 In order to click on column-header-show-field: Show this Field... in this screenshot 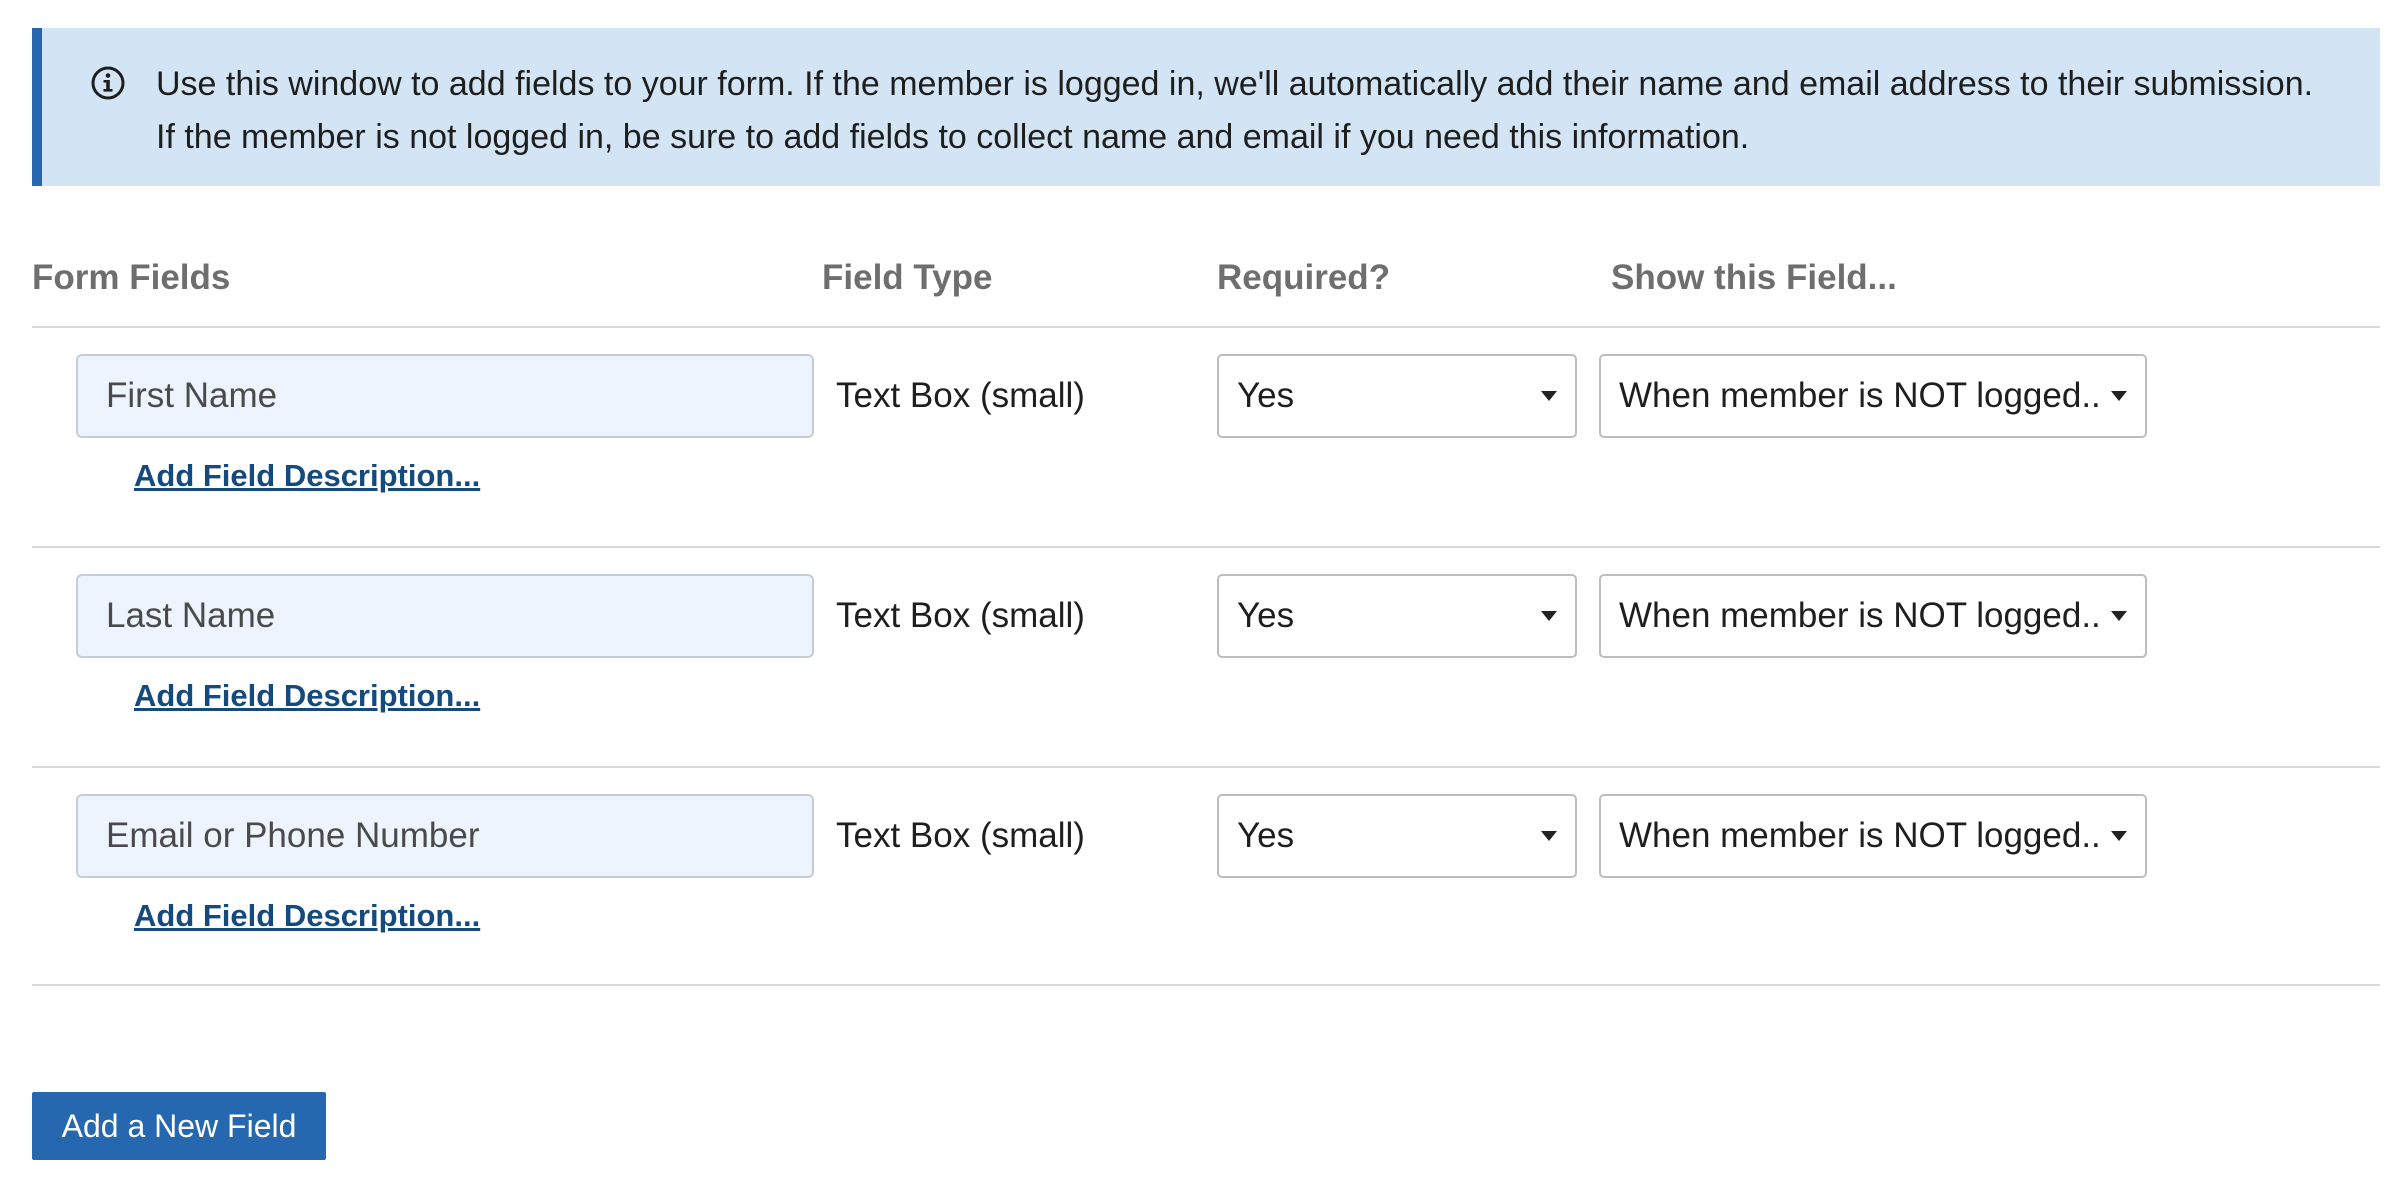, I will do `click(1754, 277)`.